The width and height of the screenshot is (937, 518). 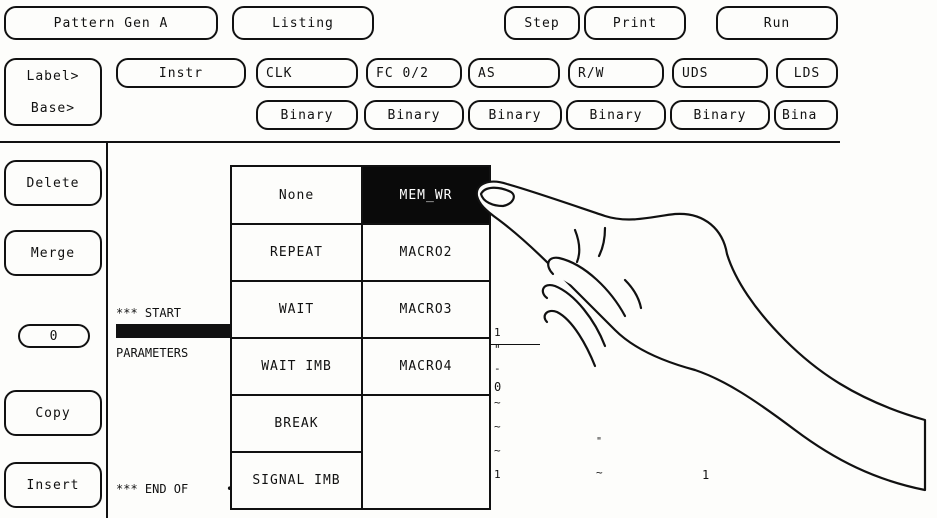 I want to click on listing-end-marker: *** END OF, so click(x=152, y=489).